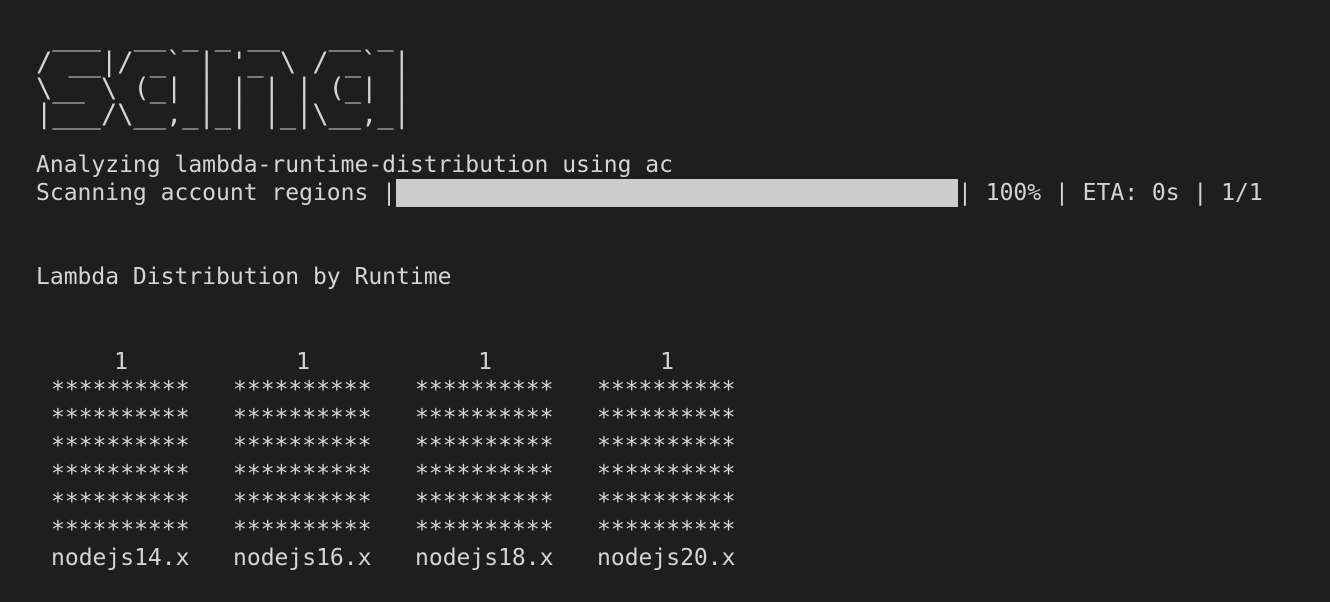 This screenshot has height=602, width=1330. I want to click on chart-category-label: nodejs18.x, so click(484, 558).